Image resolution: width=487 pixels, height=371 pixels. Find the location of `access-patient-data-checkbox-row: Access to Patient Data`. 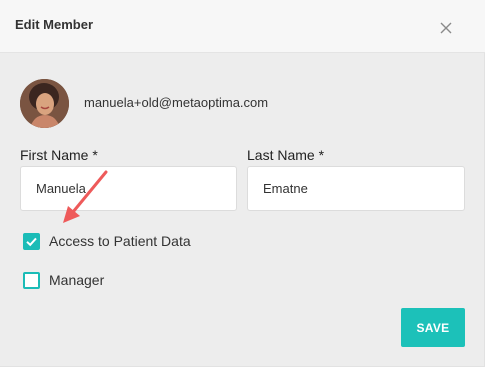

access-patient-data-checkbox-row: Access to Patient Data is located at coordinates (107, 241).